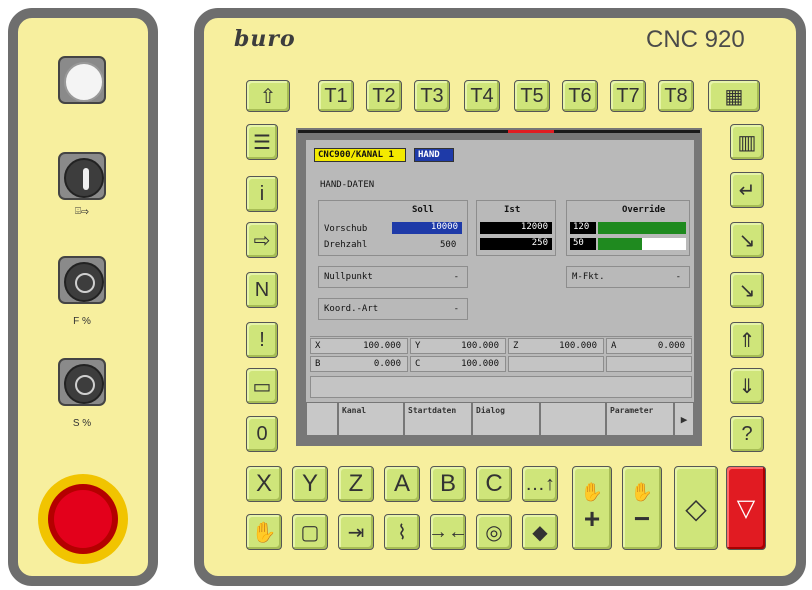 This screenshot has width=812, height=590. I want to click on page-up-key: ⇑, so click(747, 340).